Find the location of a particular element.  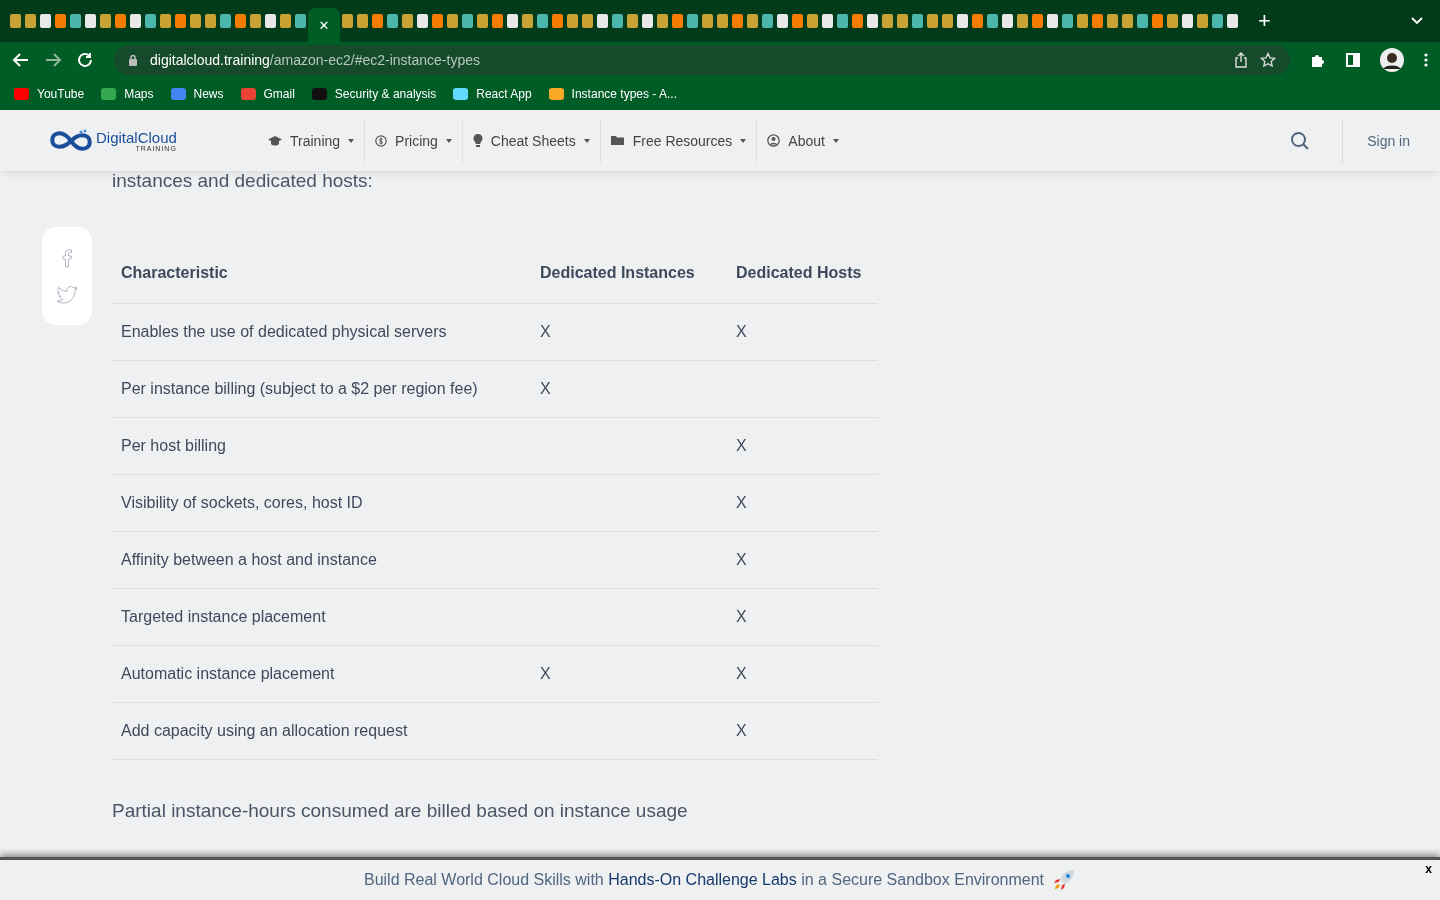

bookmark: React App is located at coordinates (492, 94).